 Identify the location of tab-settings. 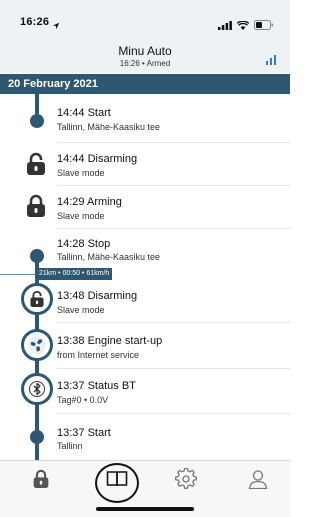
(186, 481).